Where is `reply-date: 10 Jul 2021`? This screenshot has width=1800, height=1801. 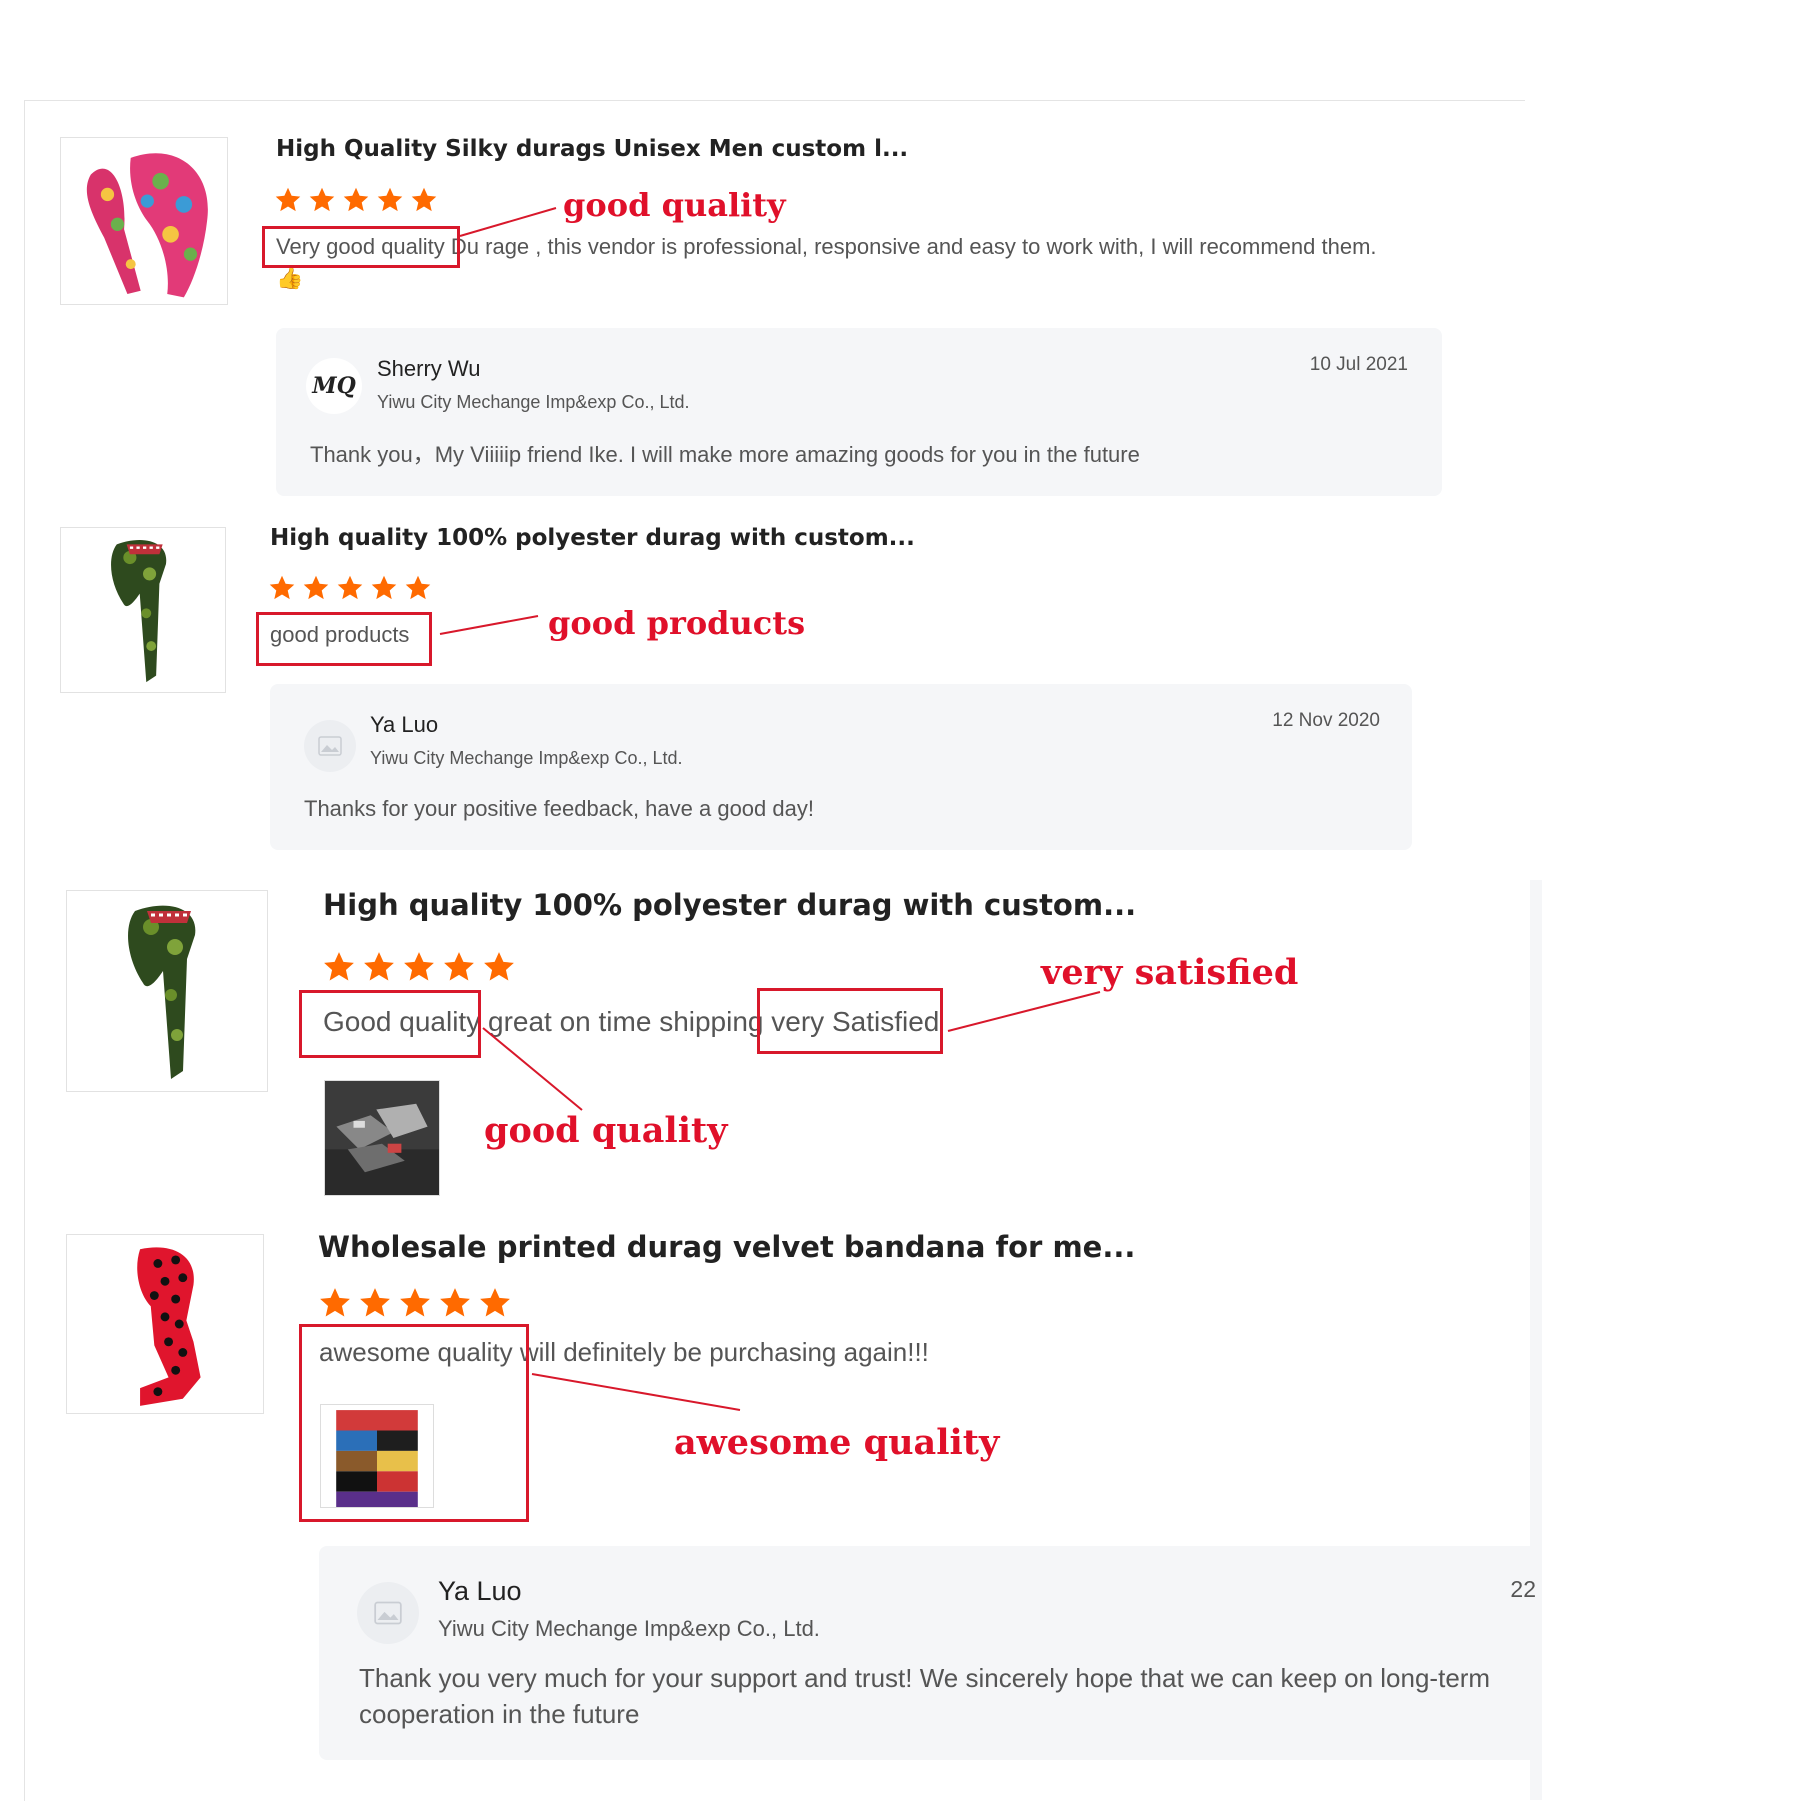
reply-date: 10 Jul 2021 is located at coordinates (1358, 364).